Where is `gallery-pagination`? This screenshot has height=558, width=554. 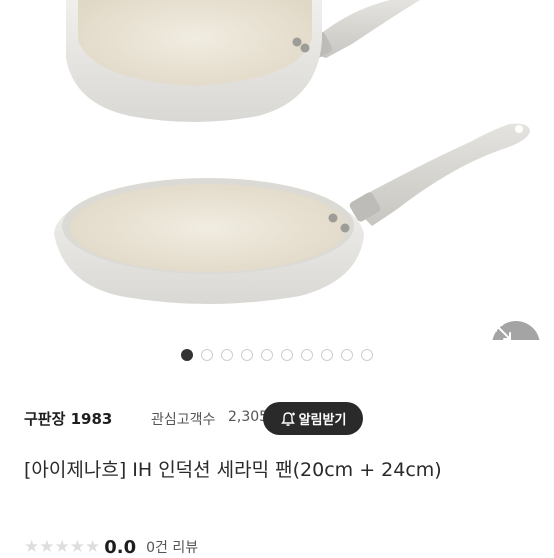 gallery-pagination is located at coordinates (277, 356).